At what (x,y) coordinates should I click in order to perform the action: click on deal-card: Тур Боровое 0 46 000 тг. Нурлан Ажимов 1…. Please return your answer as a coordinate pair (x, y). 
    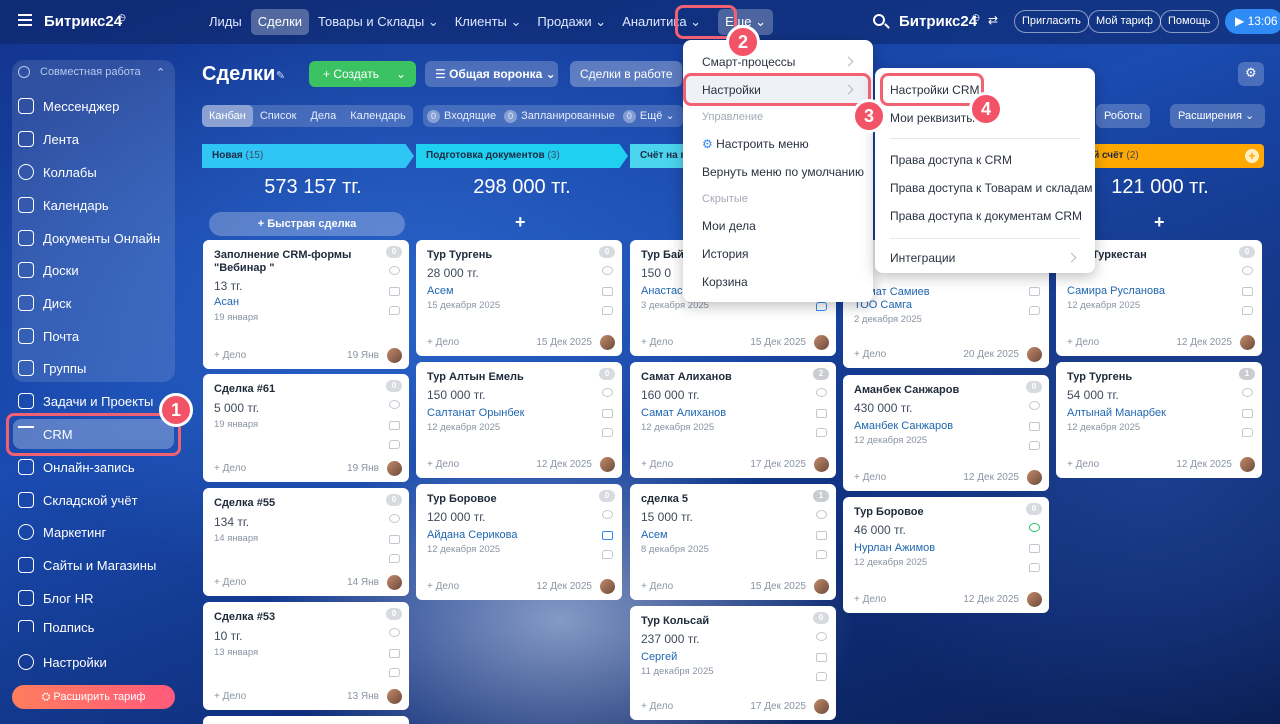
    Looking at the image, I should click on (946, 555).